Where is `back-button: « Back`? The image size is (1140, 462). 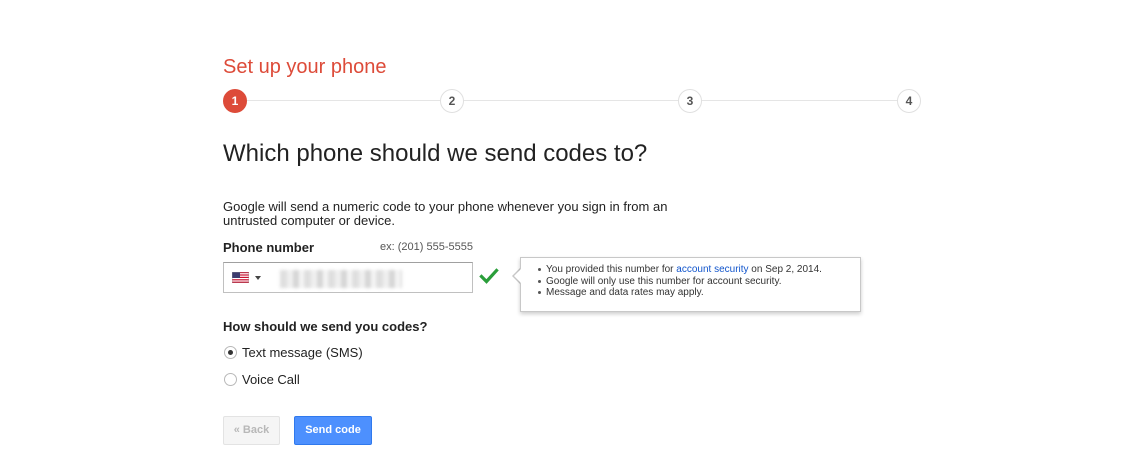 back-button: « Back is located at coordinates (251, 430).